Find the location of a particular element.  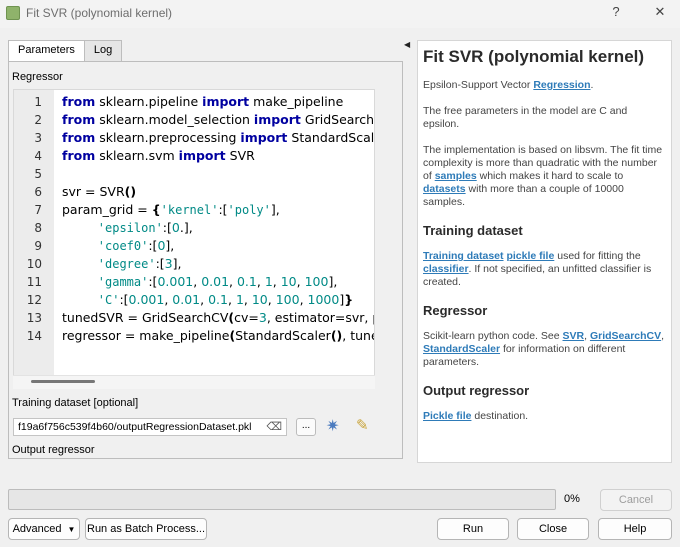

code-line: 5 is located at coordinates (194, 174).